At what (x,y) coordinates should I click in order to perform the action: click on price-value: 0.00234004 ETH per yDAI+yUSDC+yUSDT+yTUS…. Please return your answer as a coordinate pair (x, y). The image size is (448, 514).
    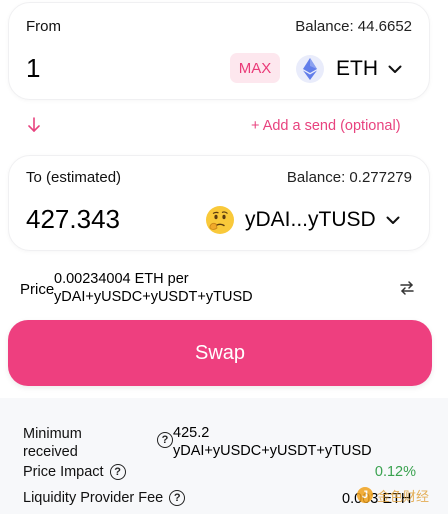
    Looking at the image, I should click on (153, 288).